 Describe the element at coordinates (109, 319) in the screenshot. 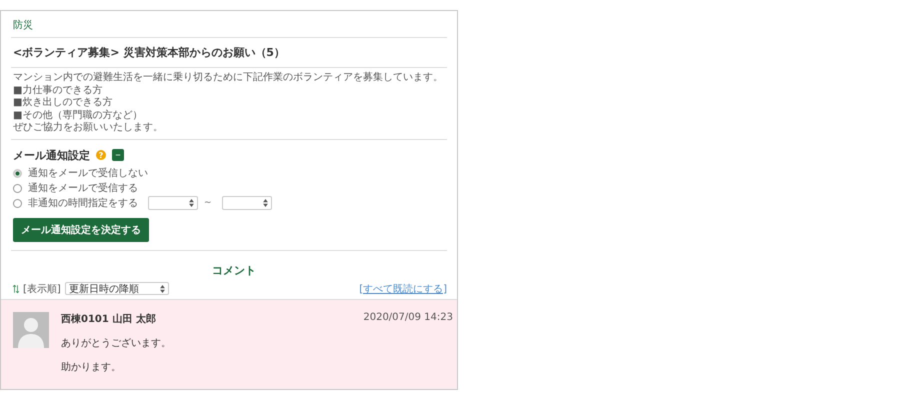

I see `comment-author: 西棟0101 山田 太郎` at that location.